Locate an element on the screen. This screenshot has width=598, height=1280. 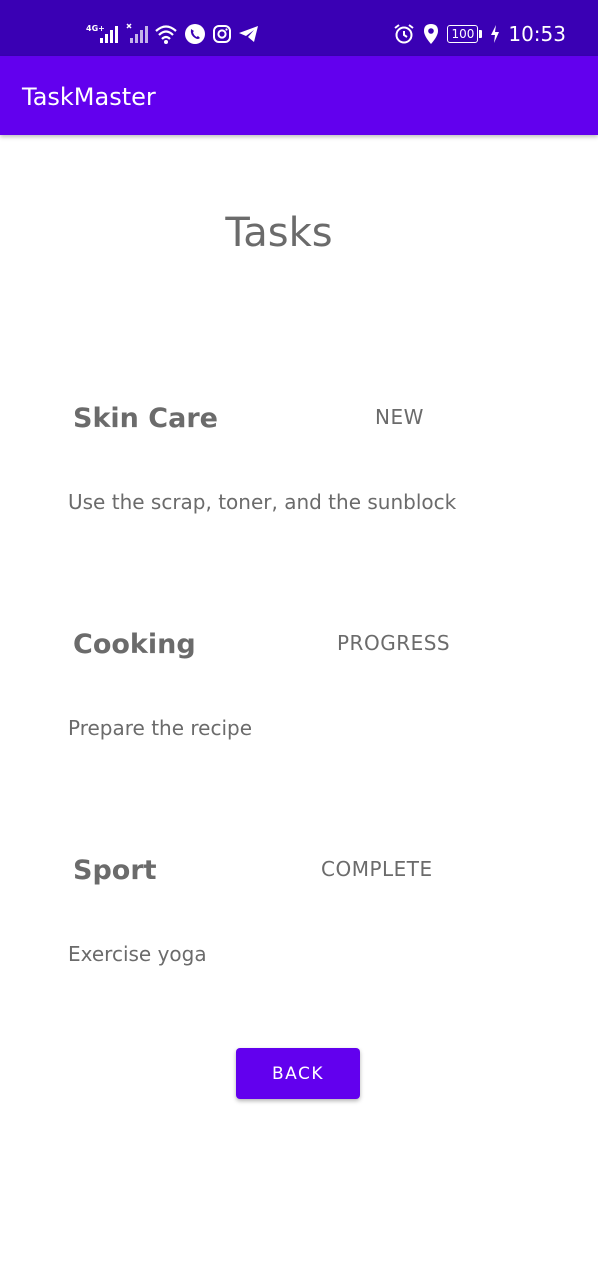
task-description: Prepare the recipe is located at coordinates (160, 728).